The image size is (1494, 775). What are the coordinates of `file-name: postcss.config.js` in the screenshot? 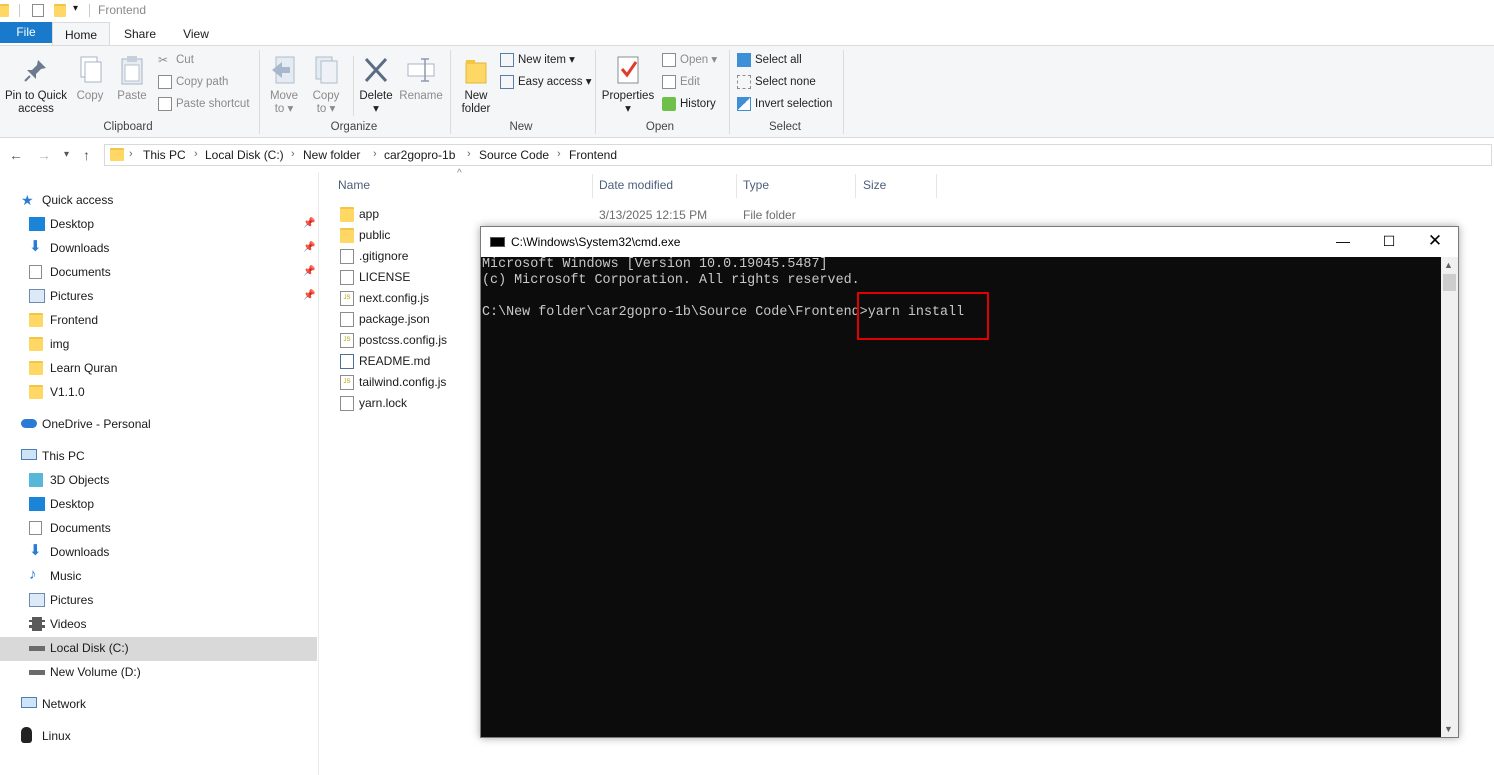 It's located at (403, 340).